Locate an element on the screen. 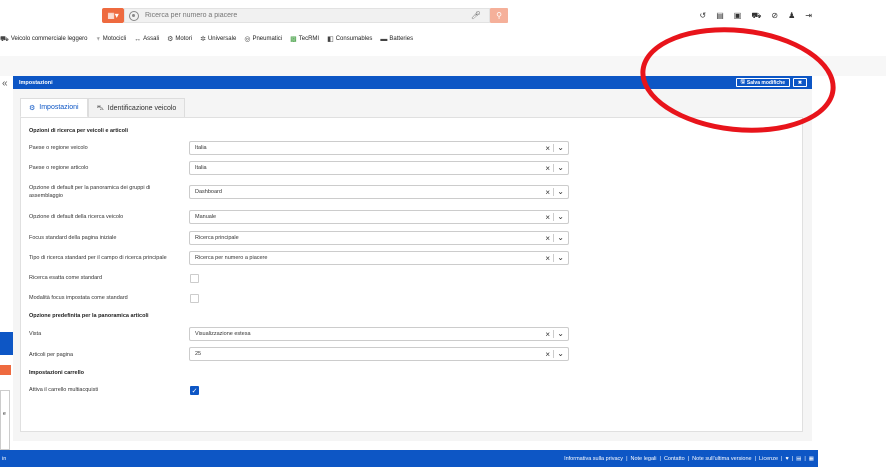 This screenshot has height=467, width=886. select-value: Italia is located at coordinates (201, 148).